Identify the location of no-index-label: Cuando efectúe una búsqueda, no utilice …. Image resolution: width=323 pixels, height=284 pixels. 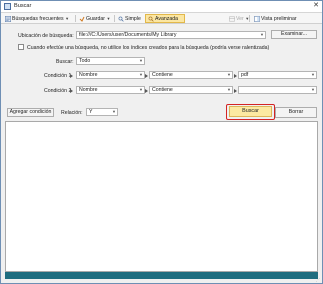
(148, 48).